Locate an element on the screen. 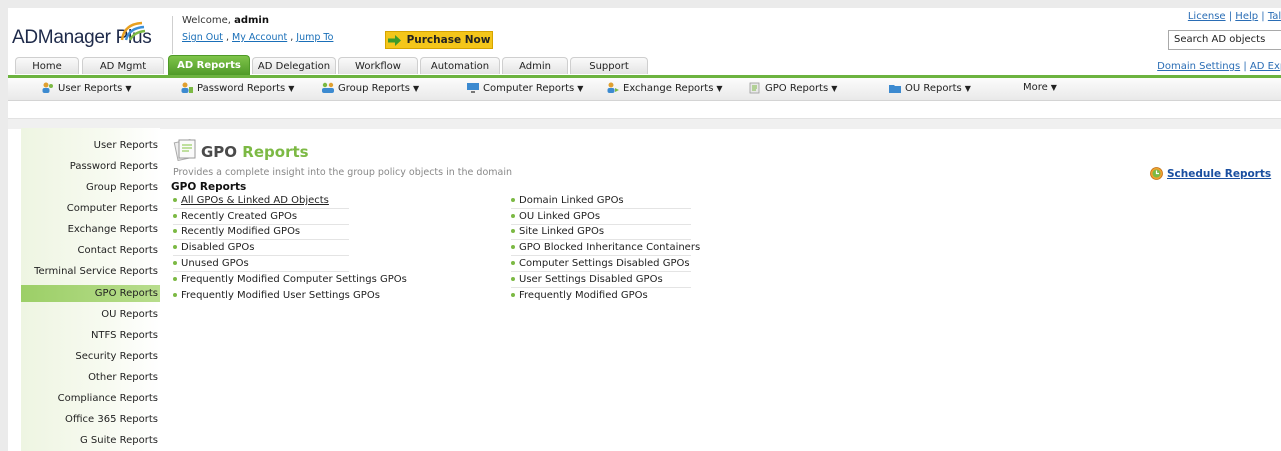 The width and height of the screenshot is (1281, 451). search-input: Search AD objects is located at coordinates (1224, 40).